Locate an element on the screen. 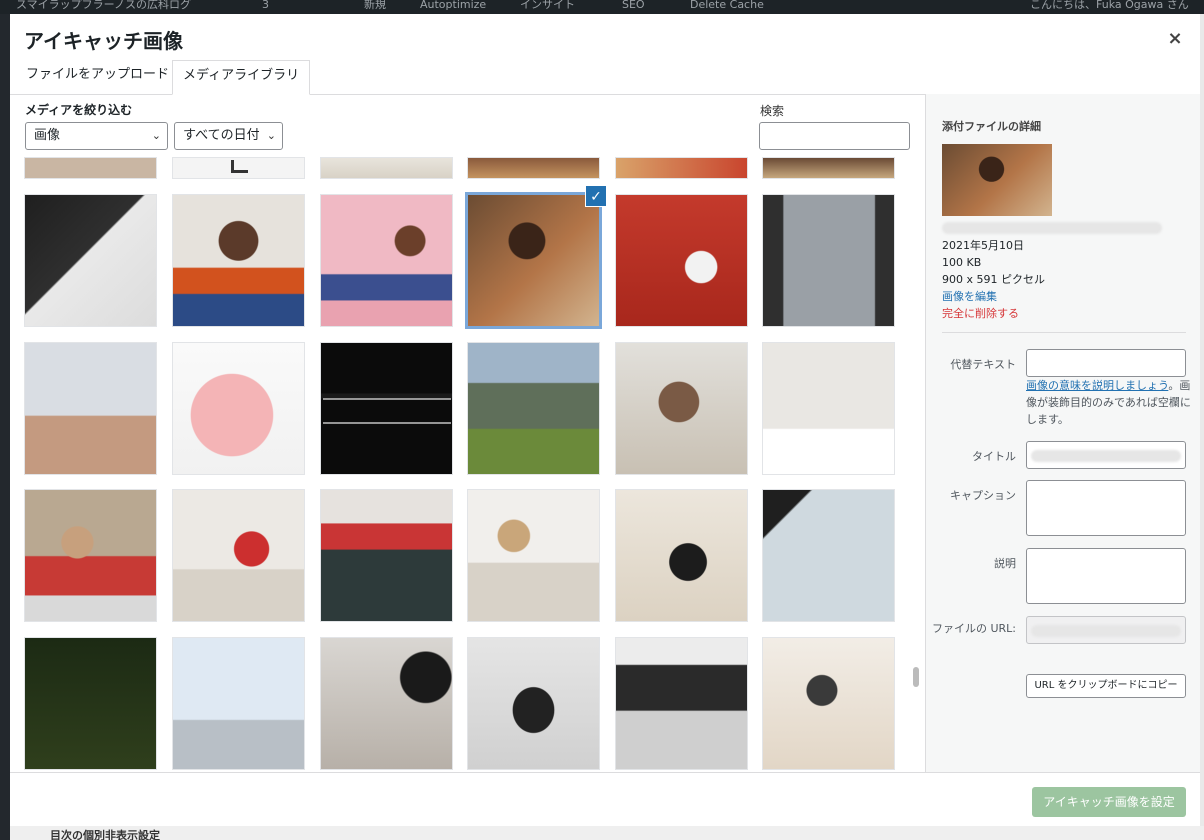 Image resolution: width=1204 pixels, height=840 pixels. background-footer: 目次の個別非表示設定 is located at coordinates (607, 833).